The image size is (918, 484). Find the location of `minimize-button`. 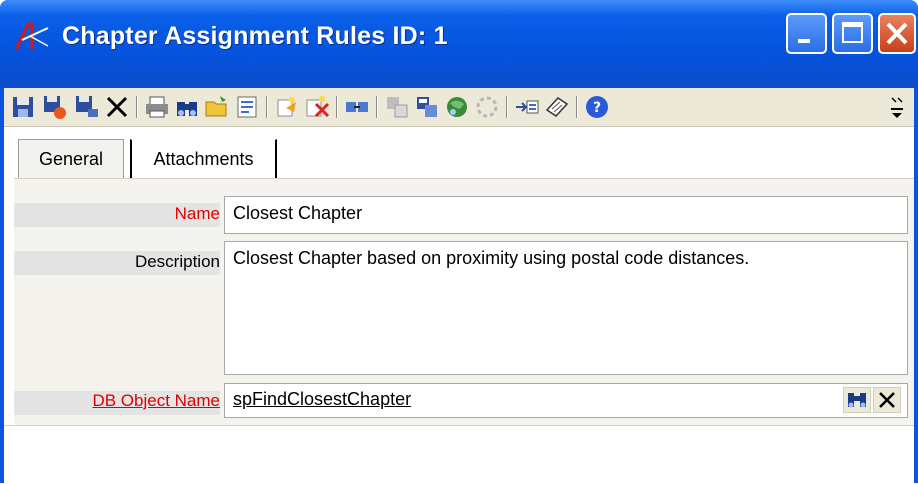

minimize-button is located at coordinates (806, 33).